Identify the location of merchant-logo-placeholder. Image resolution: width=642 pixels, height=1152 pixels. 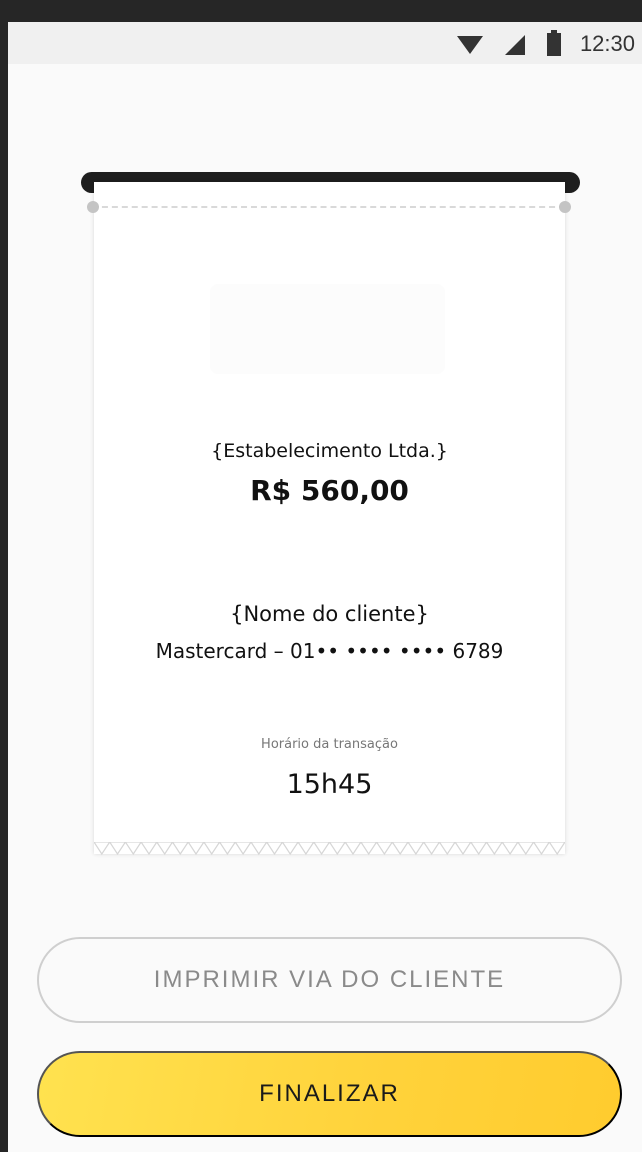
(327, 329).